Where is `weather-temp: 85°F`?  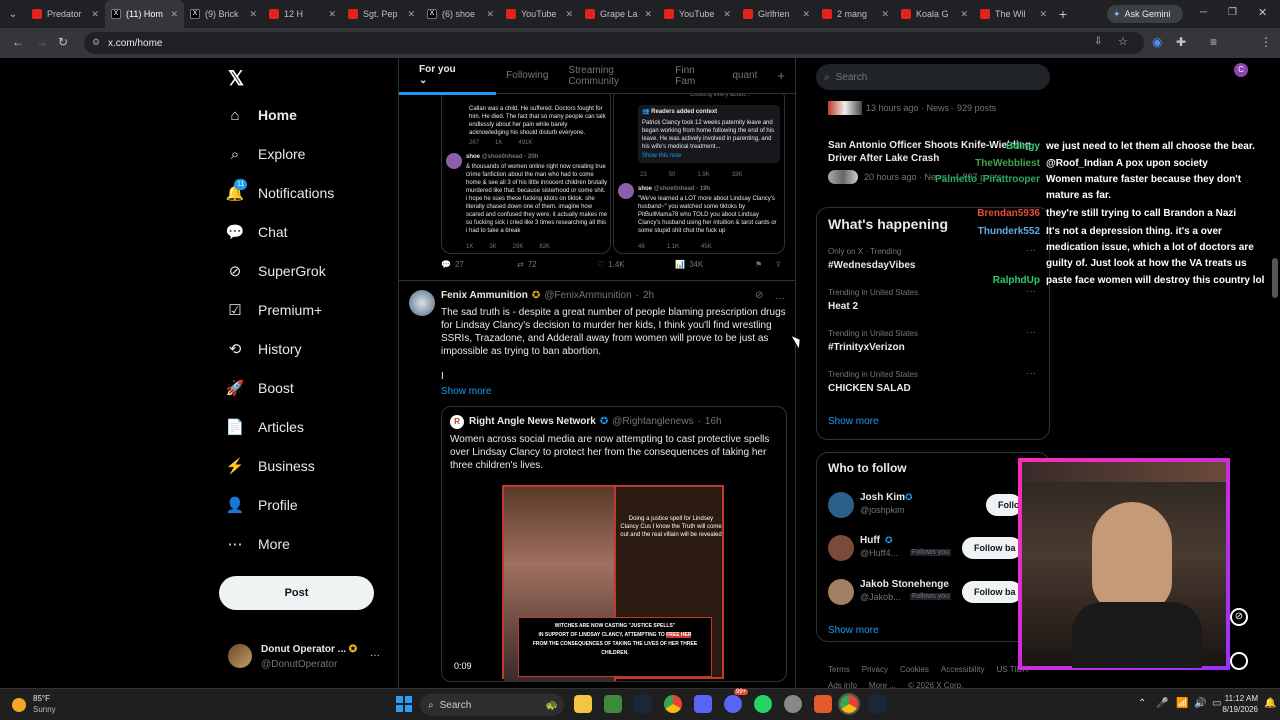
weather-temp: 85°F is located at coordinates (41, 698).